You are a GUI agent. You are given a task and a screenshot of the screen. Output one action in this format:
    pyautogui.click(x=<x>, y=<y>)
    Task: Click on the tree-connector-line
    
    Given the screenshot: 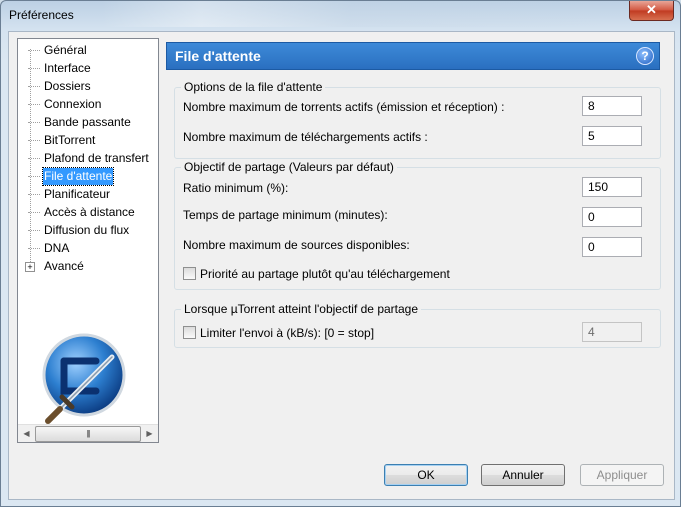 What is the action you would take?
    pyautogui.click(x=30, y=160)
    